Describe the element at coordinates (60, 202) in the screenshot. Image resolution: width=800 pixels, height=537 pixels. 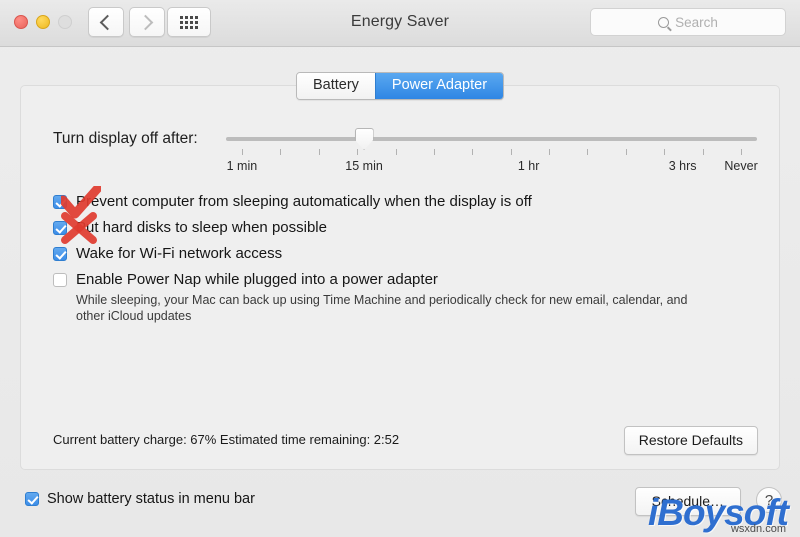
I see `checkbox-prevent-sleep` at that location.